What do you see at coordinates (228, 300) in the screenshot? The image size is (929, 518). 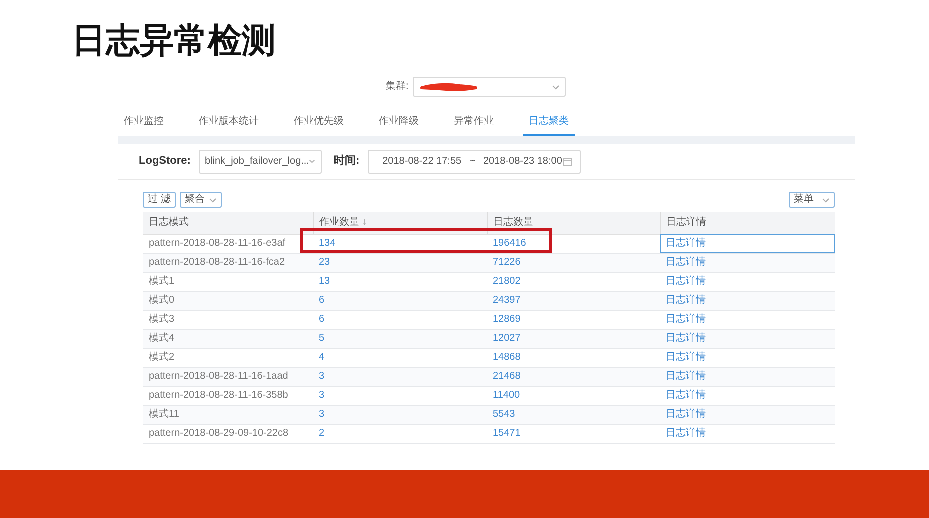 I see `table-cell: 模式0` at bounding box center [228, 300].